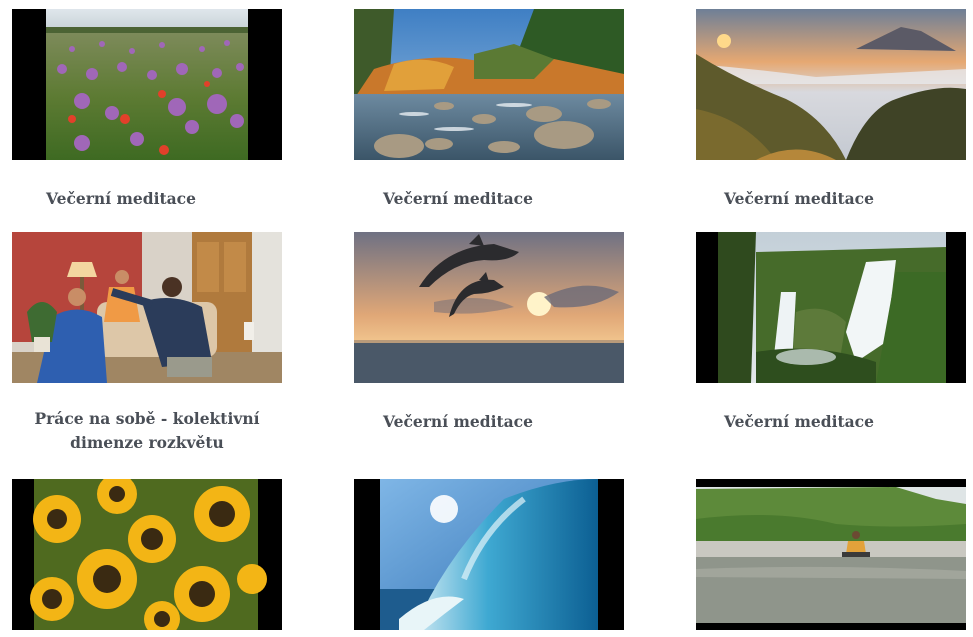 The height and width of the screenshot is (637, 973). I want to click on waterfall-thumbnail, so click(831, 307).